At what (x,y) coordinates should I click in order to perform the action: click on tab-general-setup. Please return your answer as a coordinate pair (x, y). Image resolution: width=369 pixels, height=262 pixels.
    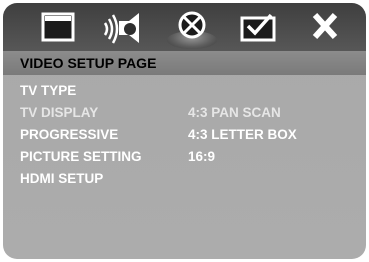
    Looking at the image, I should click on (56, 28).